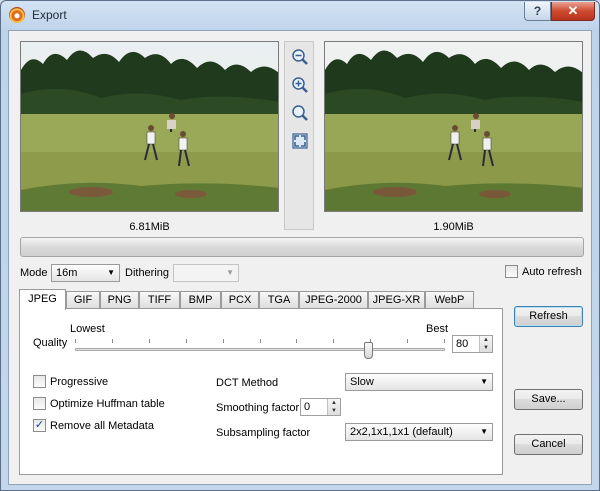 Image resolution: width=600 pixels, height=491 pixels. What do you see at coordinates (300, 141) in the screenshot?
I see `fullscreen-icon` at bounding box center [300, 141].